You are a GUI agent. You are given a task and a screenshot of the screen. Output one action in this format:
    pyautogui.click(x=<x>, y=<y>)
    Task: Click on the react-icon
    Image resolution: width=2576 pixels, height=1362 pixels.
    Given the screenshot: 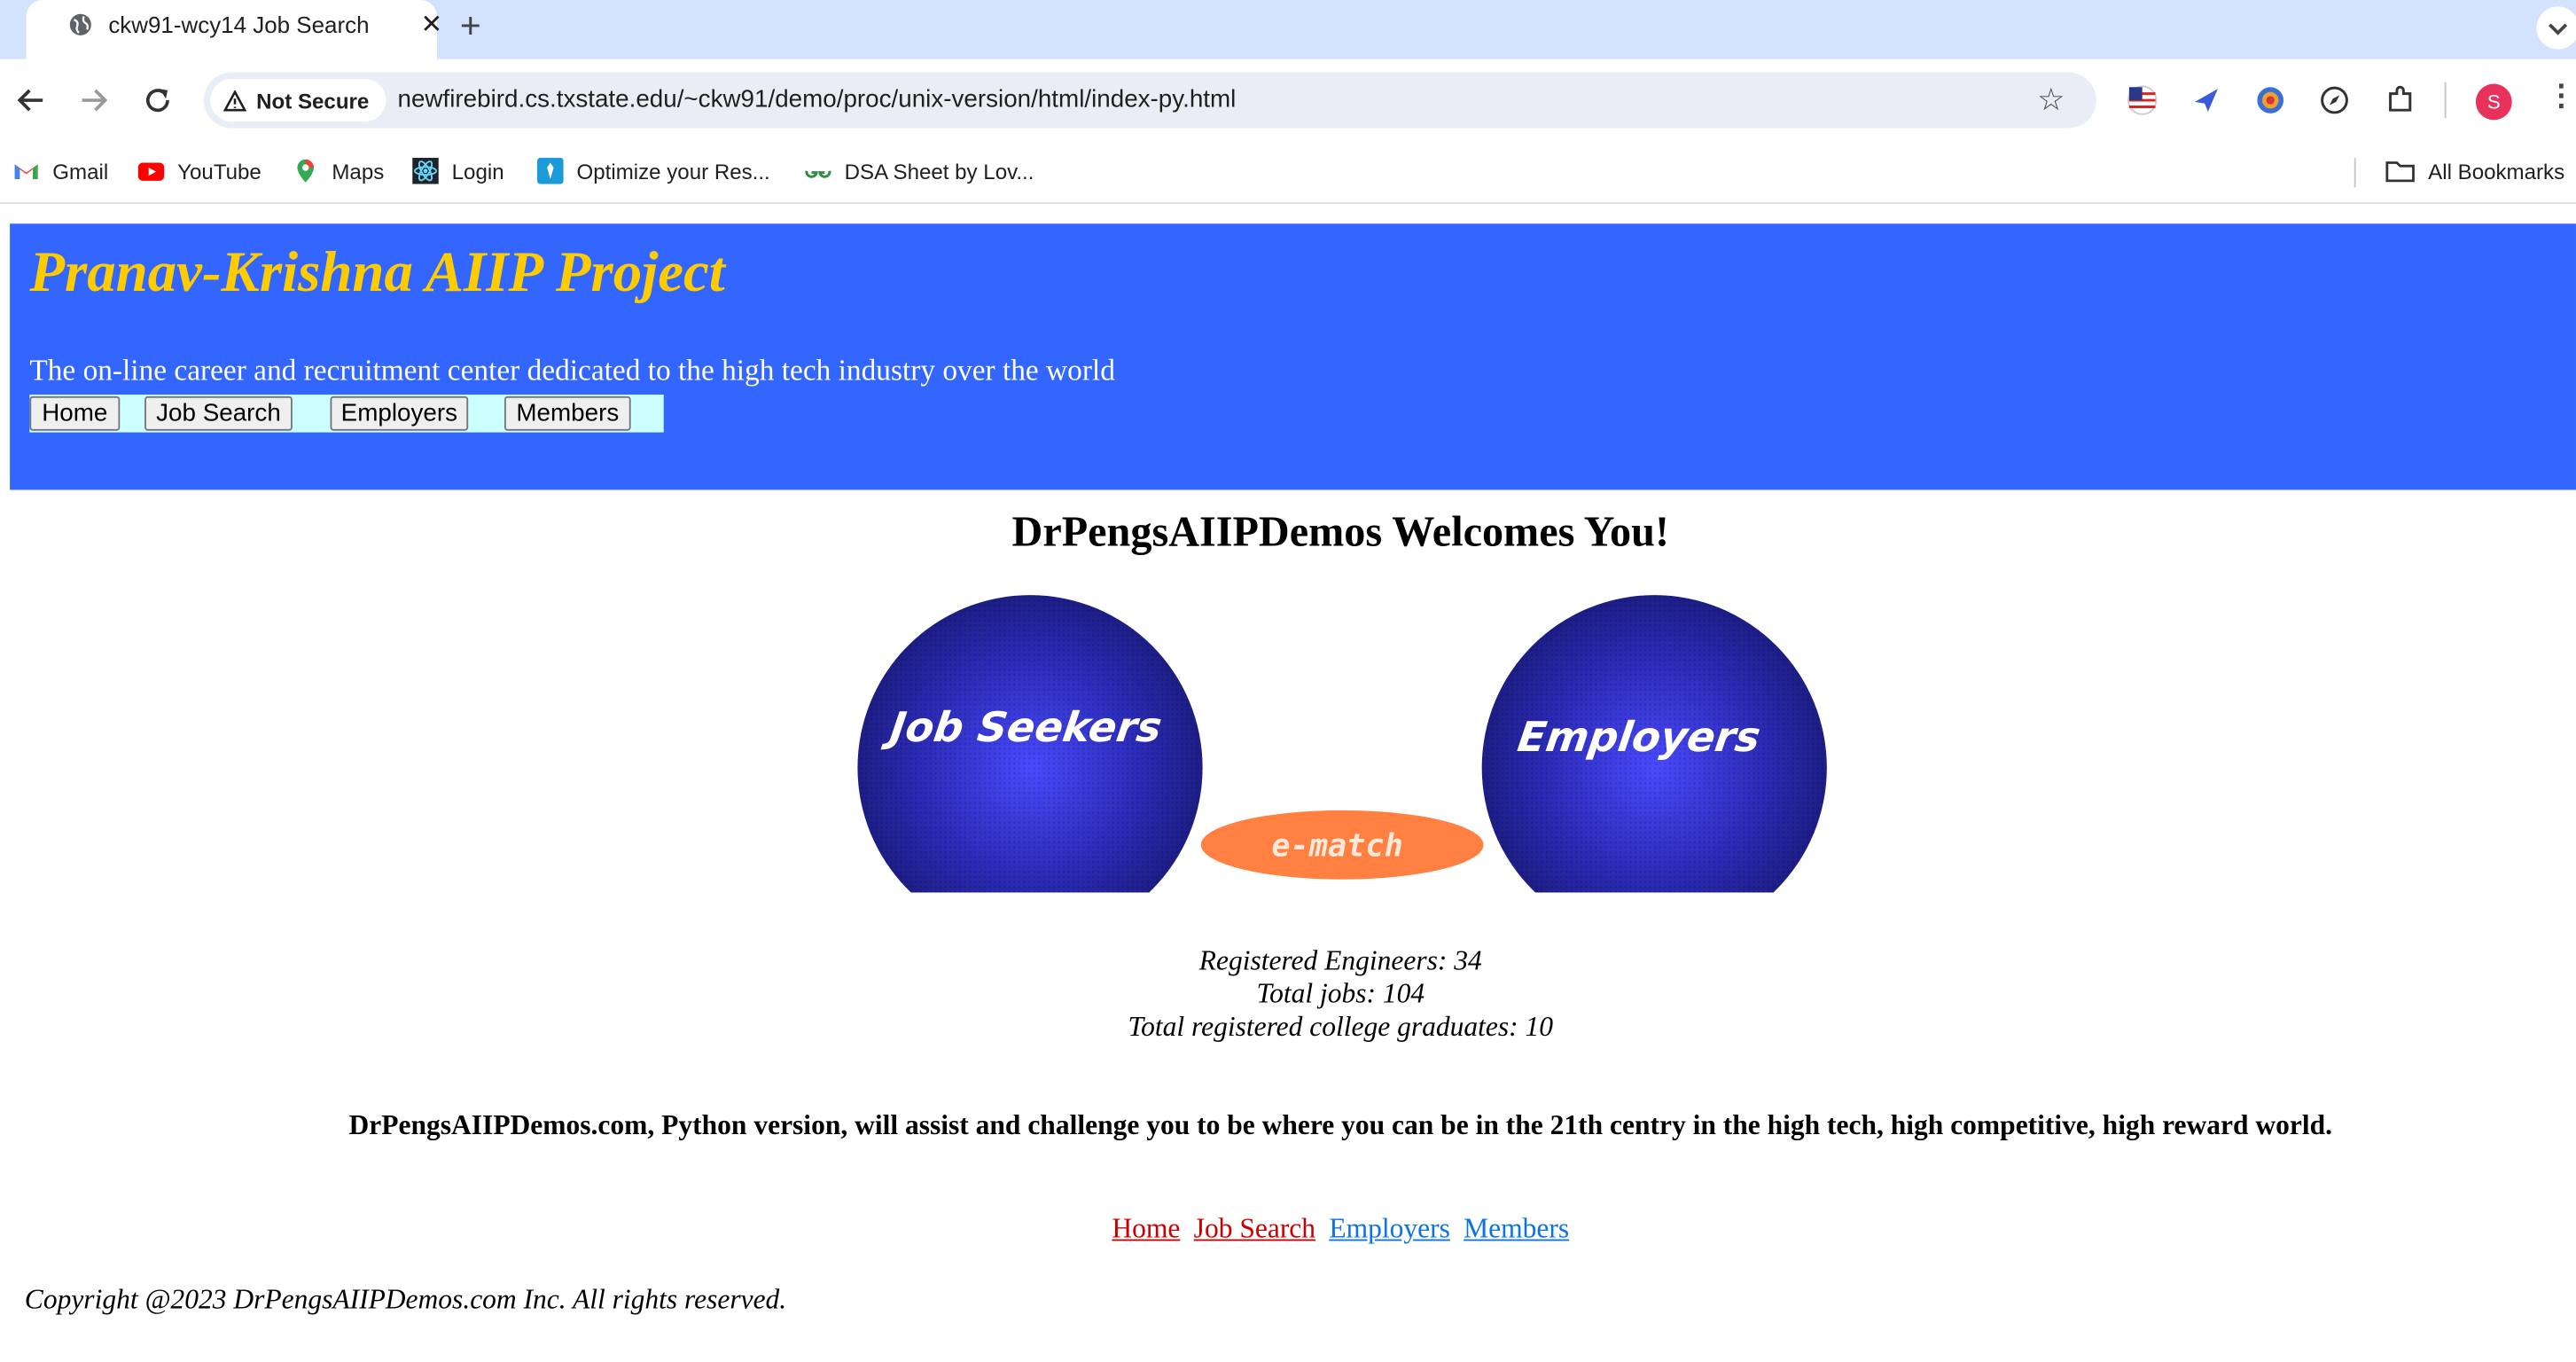 What is the action you would take?
    pyautogui.click(x=425, y=171)
    